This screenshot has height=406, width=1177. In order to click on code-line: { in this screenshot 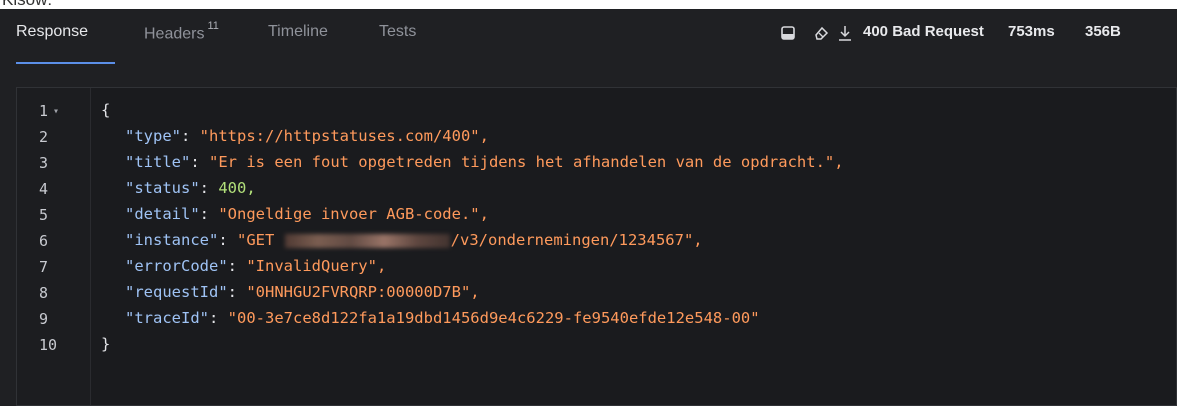, I will do `click(105, 110)`.